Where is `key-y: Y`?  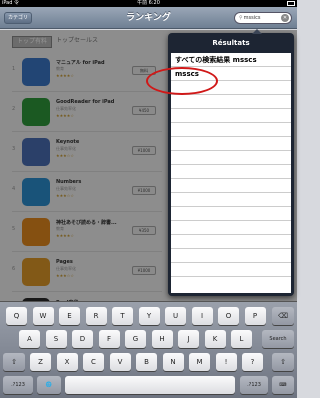 key-y: Y is located at coordinates (149, 316).